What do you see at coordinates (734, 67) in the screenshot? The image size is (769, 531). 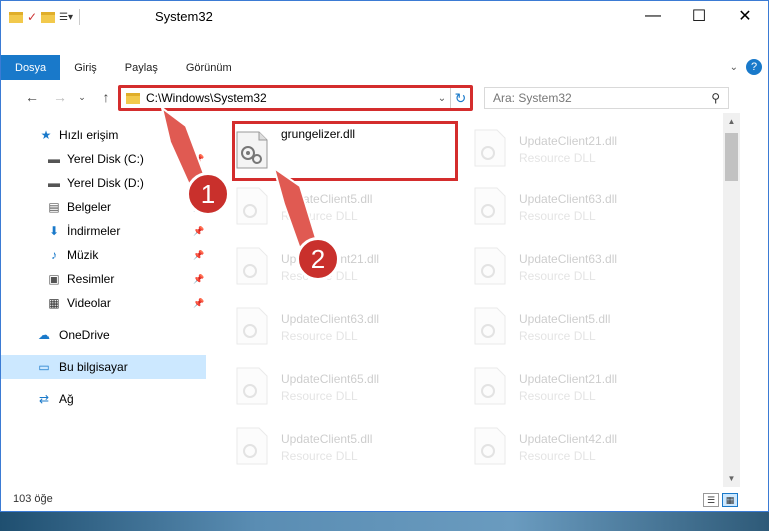 I see `expand-ribbon-icon: ⌄` at bounding box center [734, 67].